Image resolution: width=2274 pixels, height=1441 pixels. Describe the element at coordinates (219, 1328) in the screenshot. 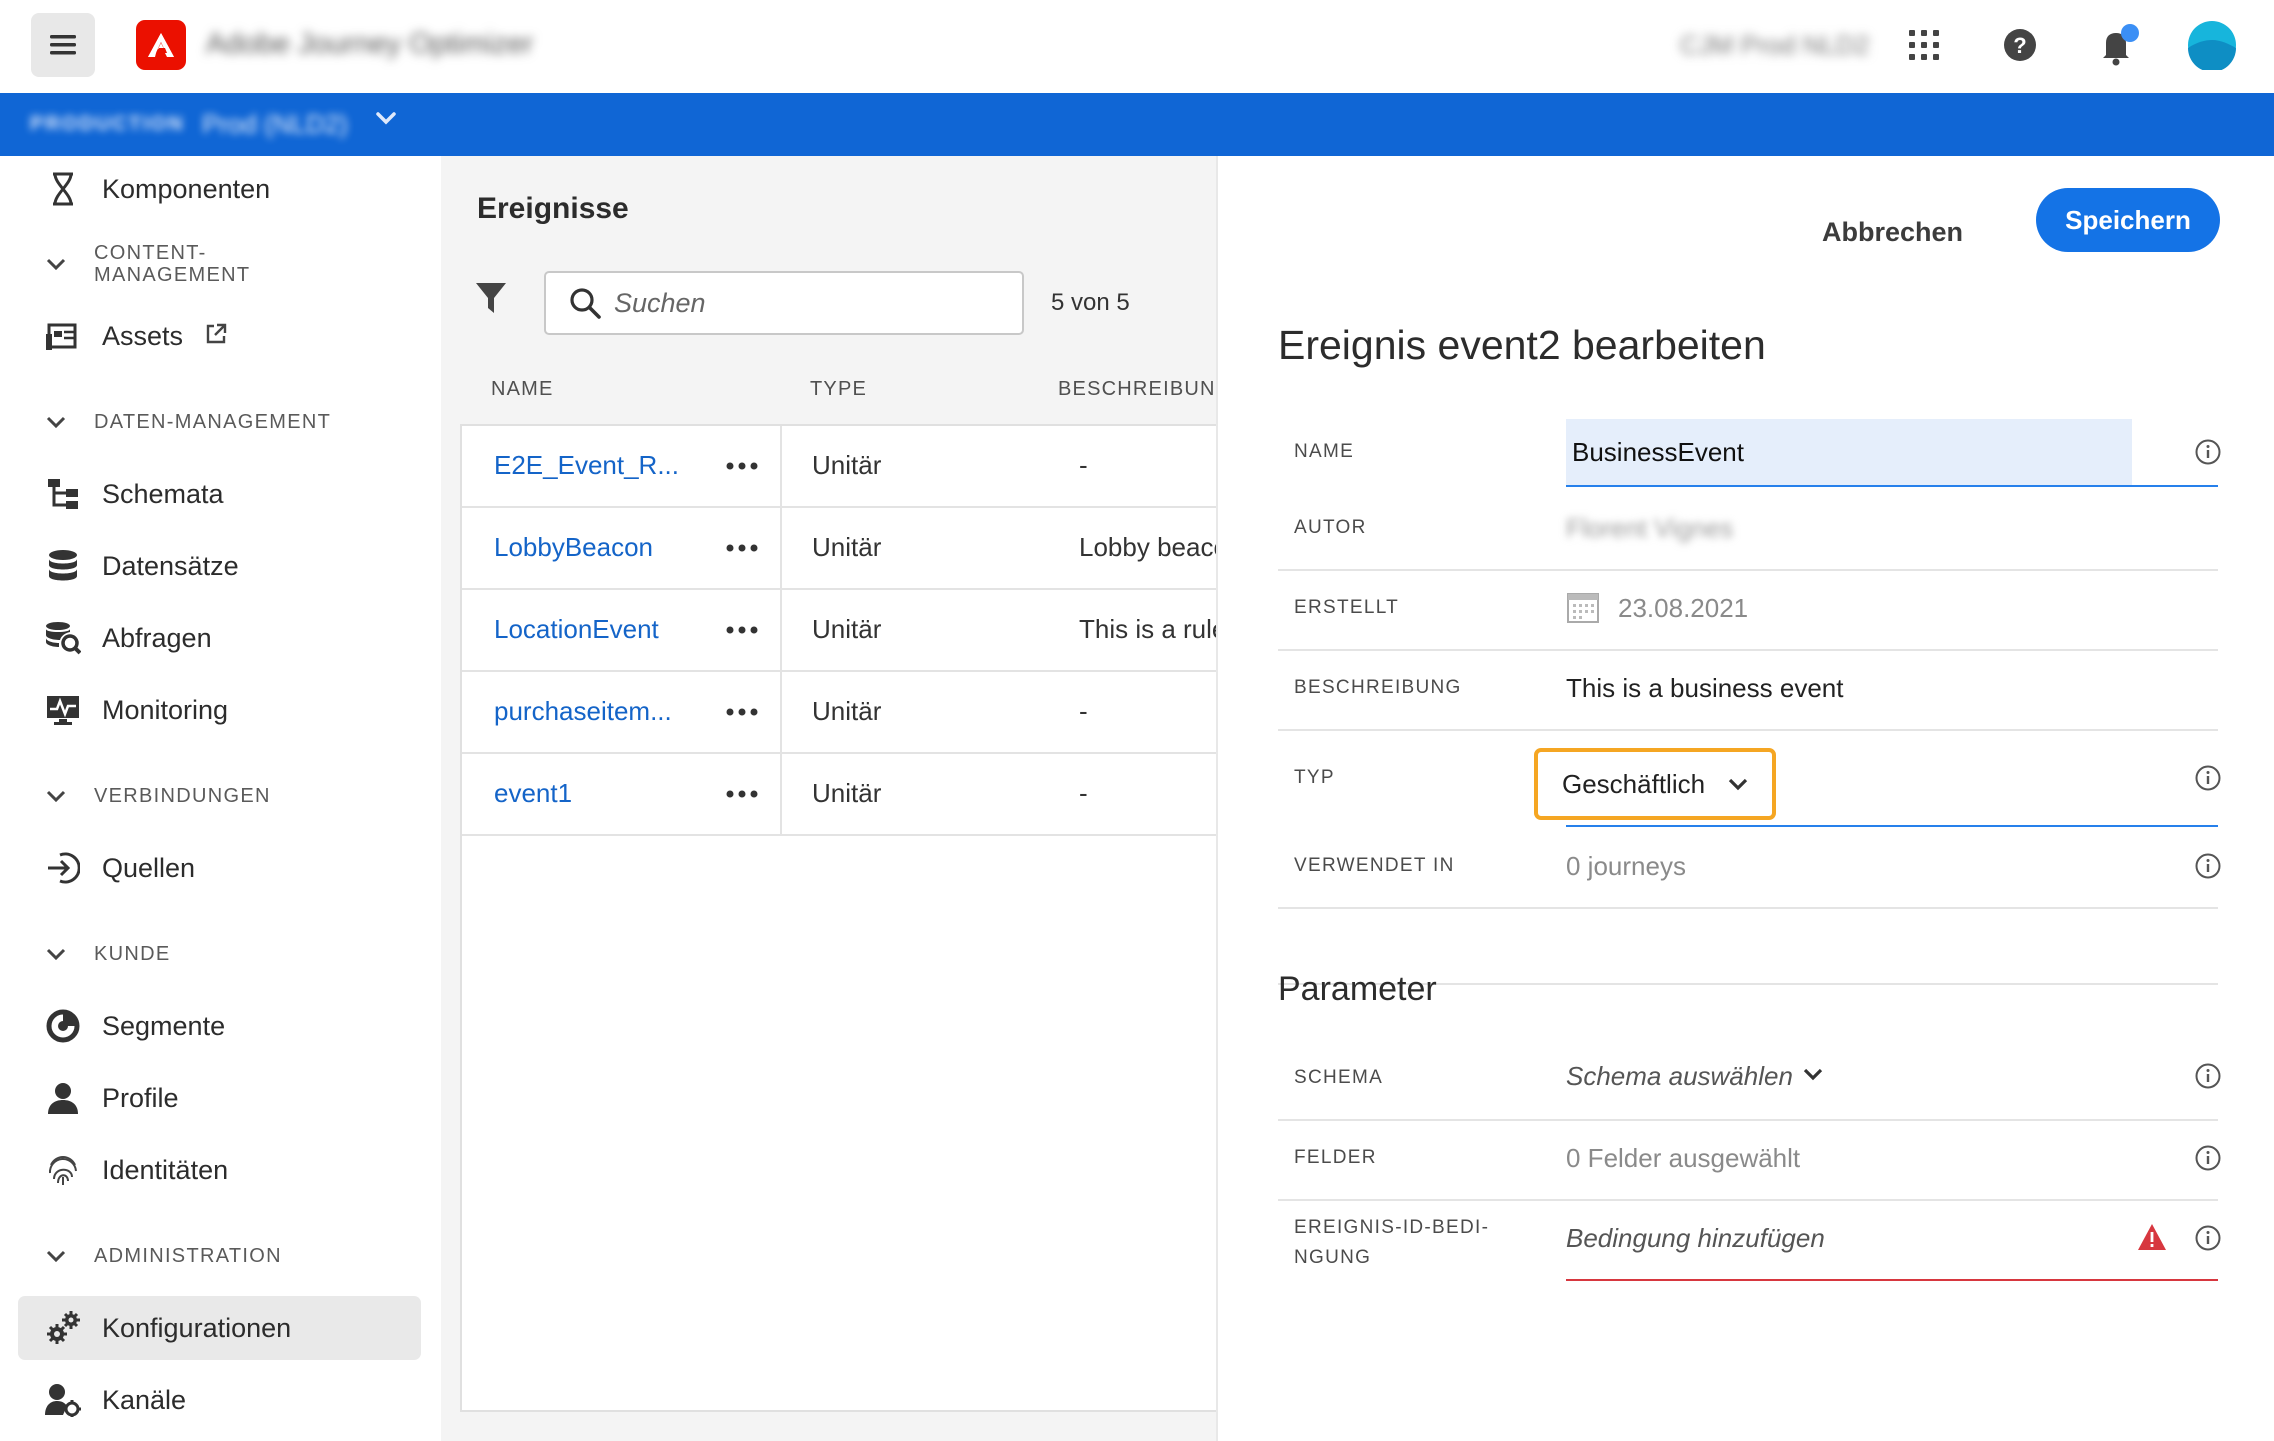

I see `sidebar-item-konfigurationen: Konfigurationen` at that location.